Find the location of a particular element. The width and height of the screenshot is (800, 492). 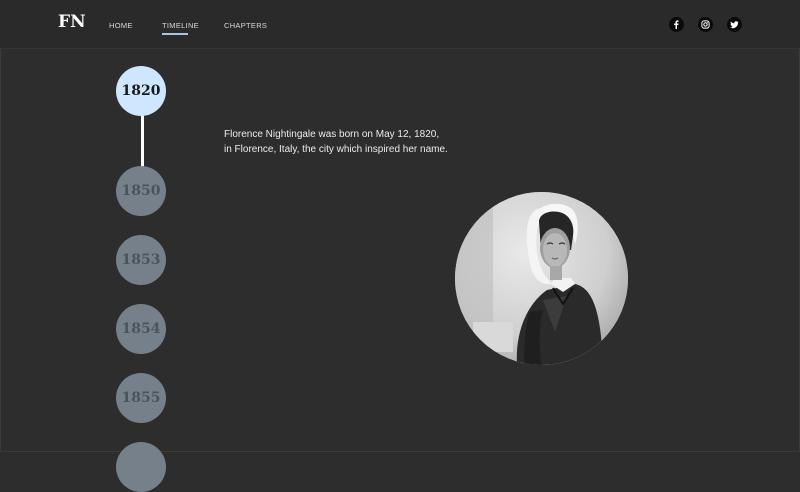

twitter-icon is located at coordinates (734, 24).